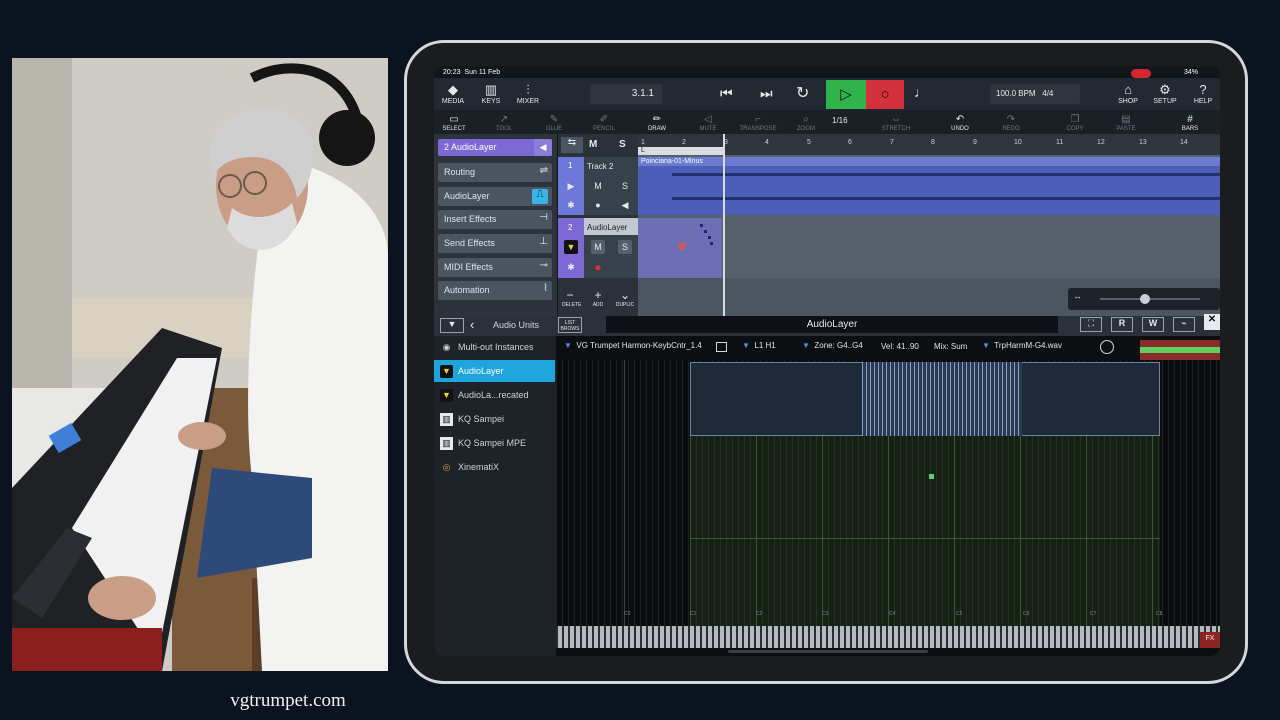 This screenshot has height=720, width=1280. I want to click on position-display: 3.1.1, so click(626, 94).